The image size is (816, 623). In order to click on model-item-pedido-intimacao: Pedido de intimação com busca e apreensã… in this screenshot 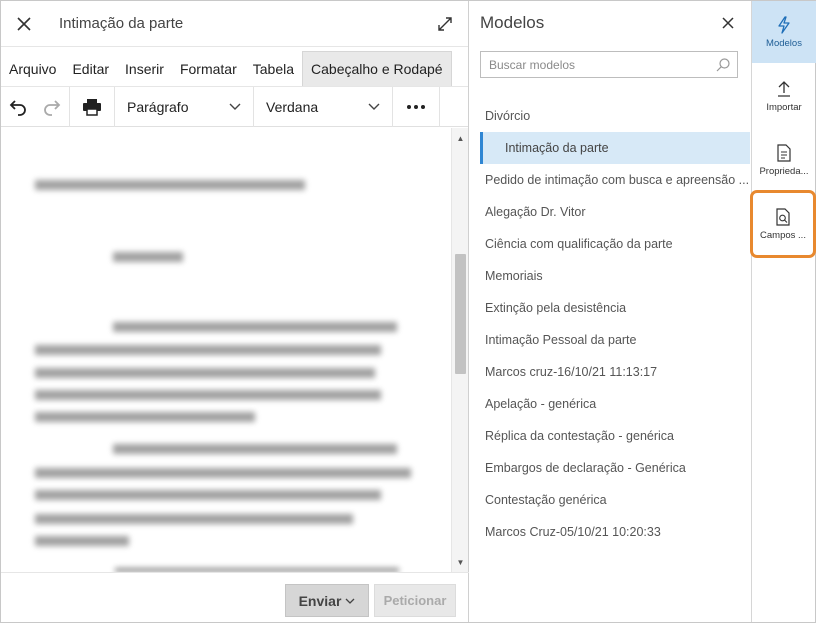, I will do `click(610, 180)`.